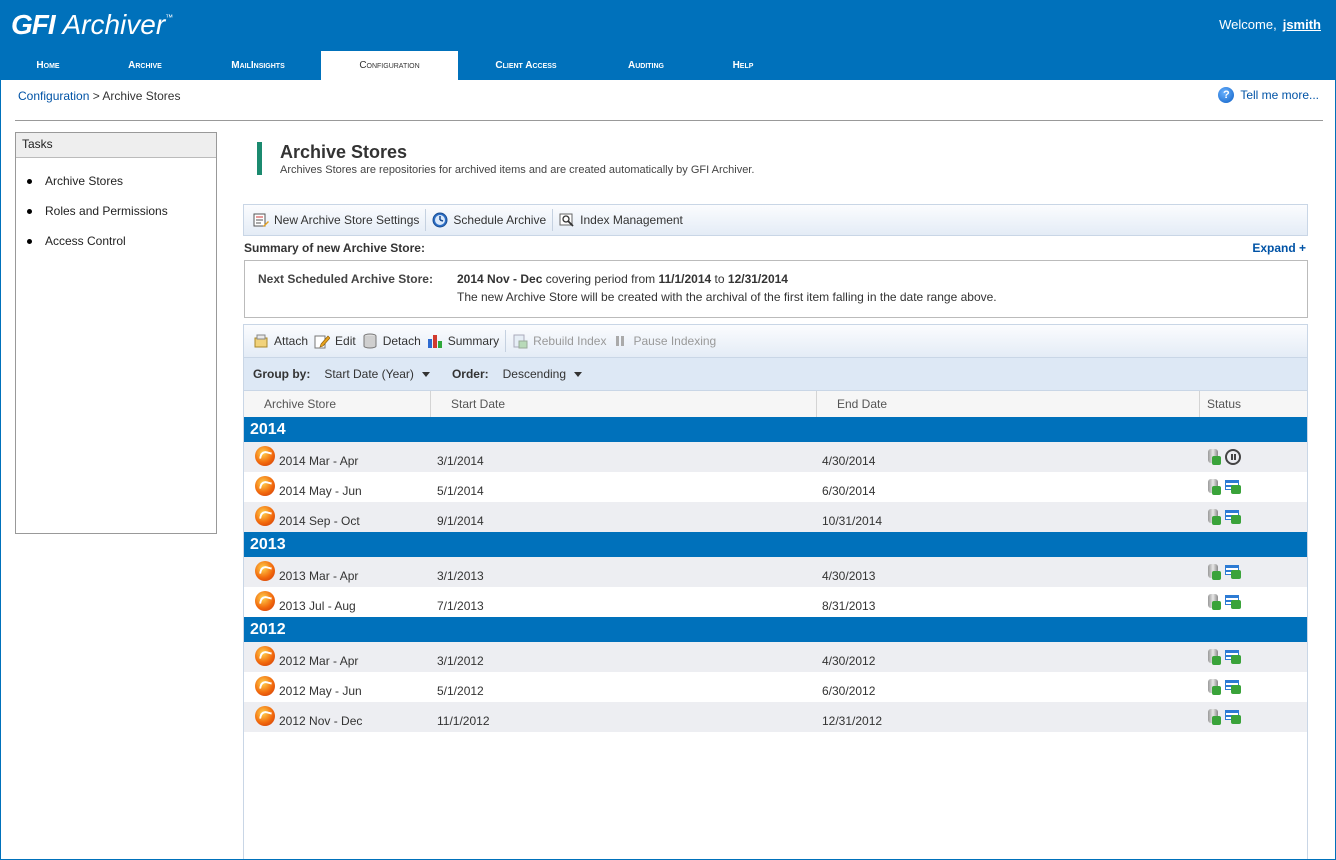 The image size is (1336, 860). What do you see at coordinates (389, 65) in the screenshot?
I see `tab-configuration: Configuration` at bounding box center [389, 65].